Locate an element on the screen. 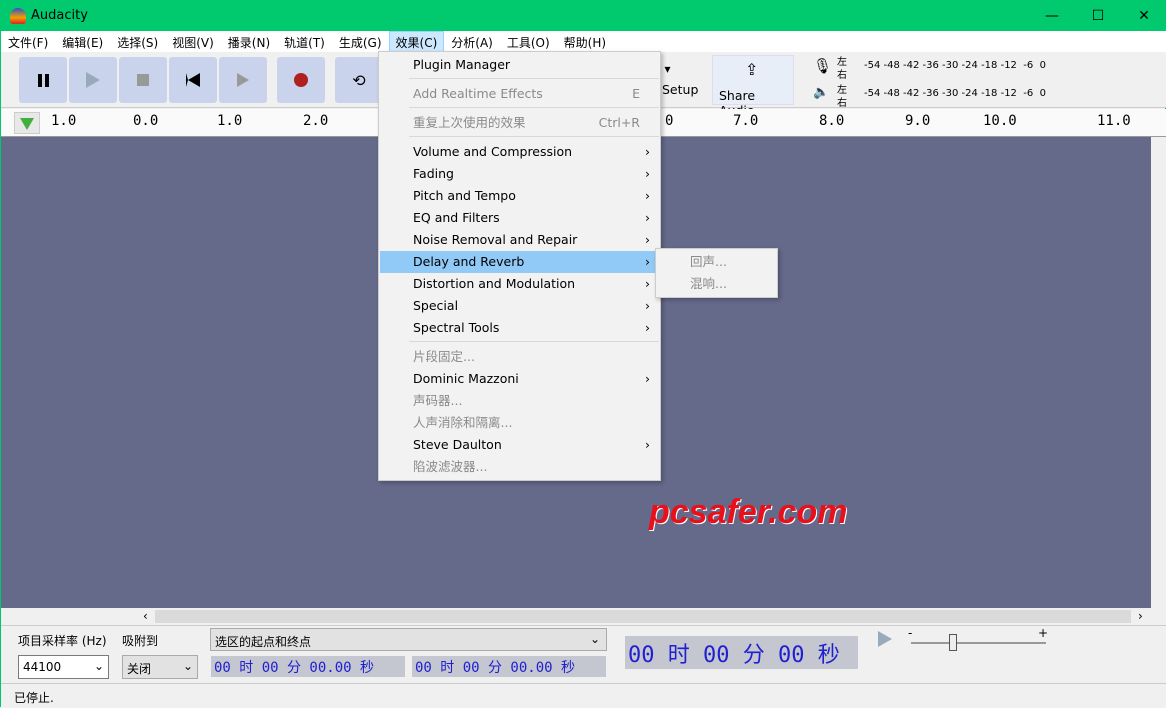 This screenshot has width=1166, height=708. effects-menu-item: 重复上次使用的效果 Ctrl+R is located at coordinates (520, 123).